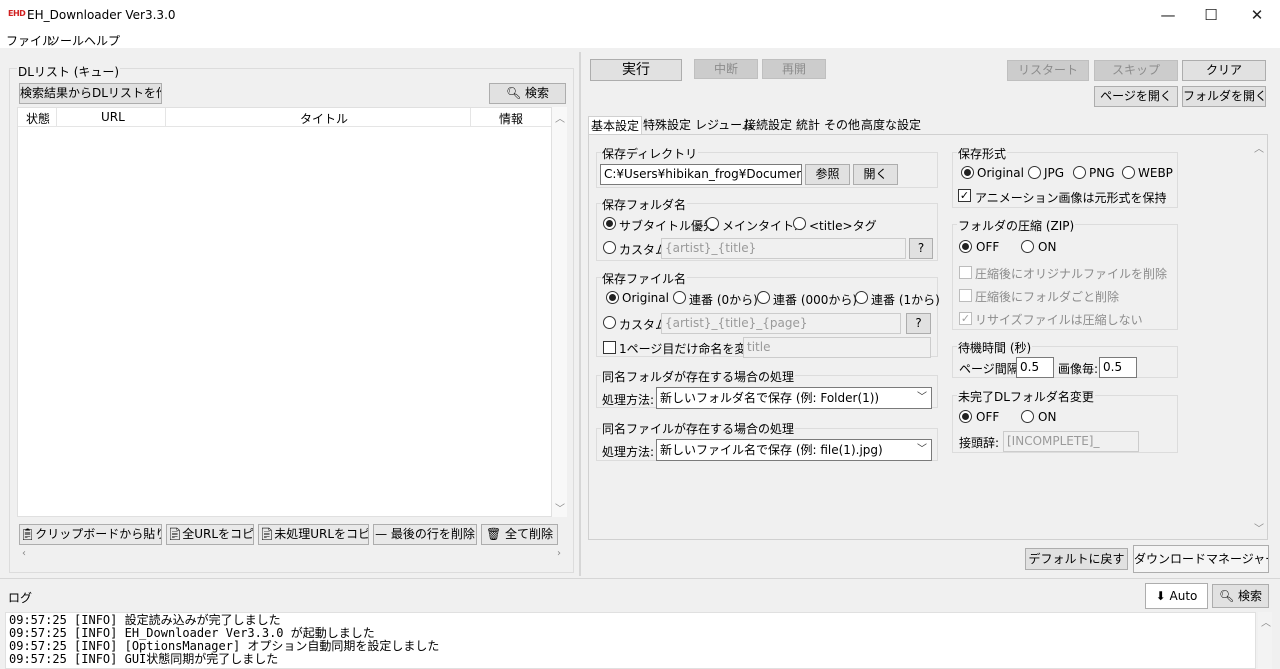 This screenshot has height=669, width=1280. I want to click on file-custom-input: {artist}_{title}_{page}, so click(781, 323).